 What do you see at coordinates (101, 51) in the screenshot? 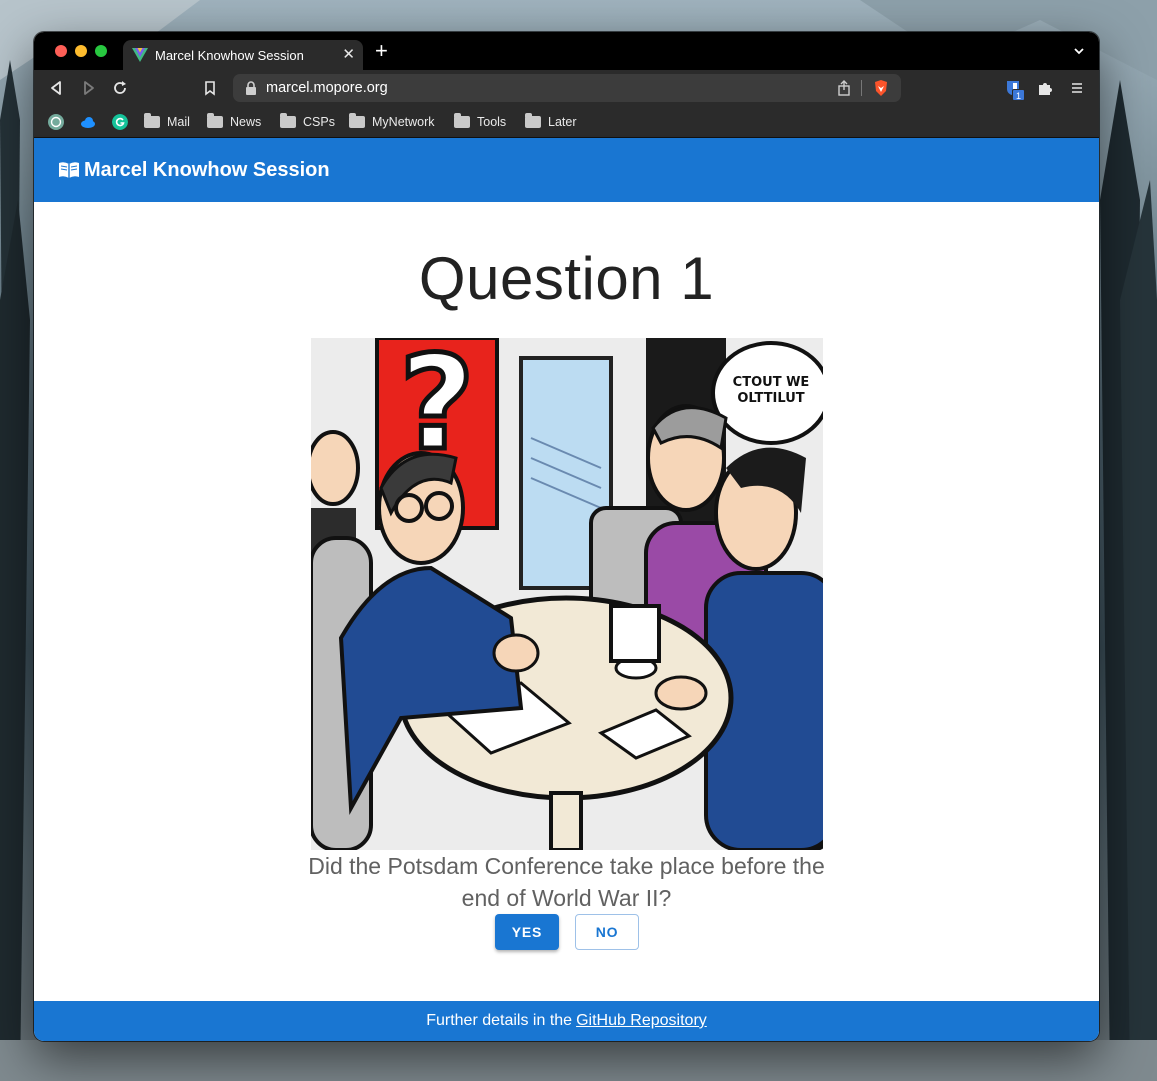
I see `maximize-window-button` at bounding box center [101, 51].